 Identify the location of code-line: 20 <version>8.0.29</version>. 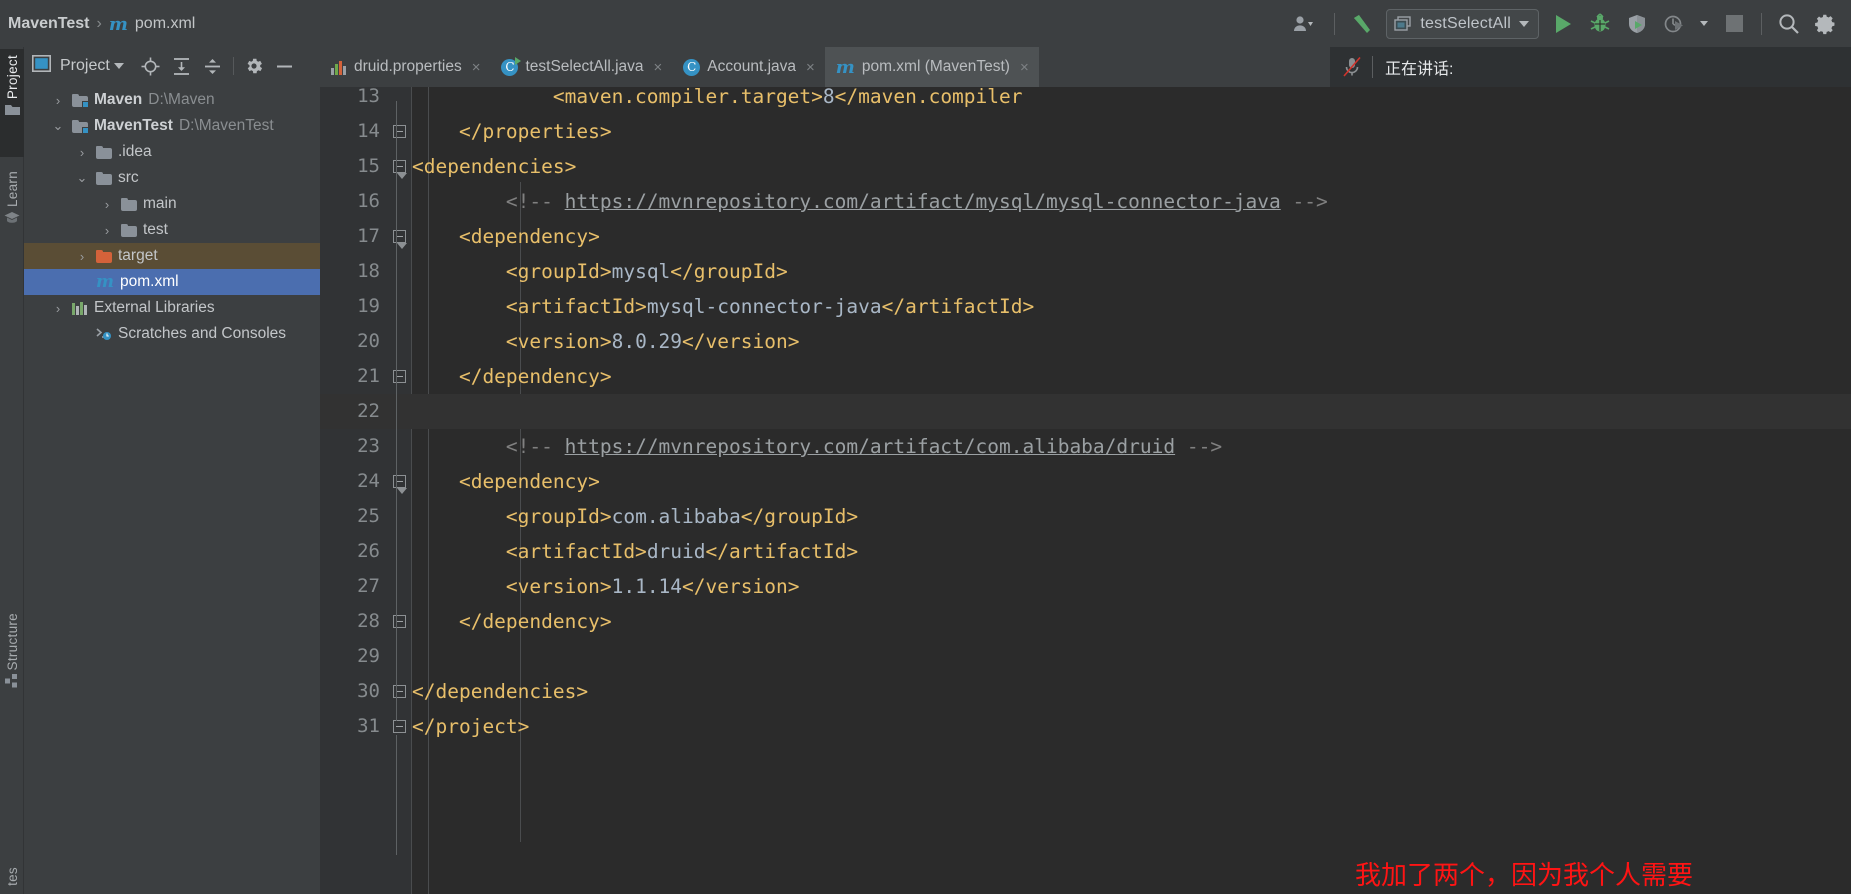
(1085, 341).